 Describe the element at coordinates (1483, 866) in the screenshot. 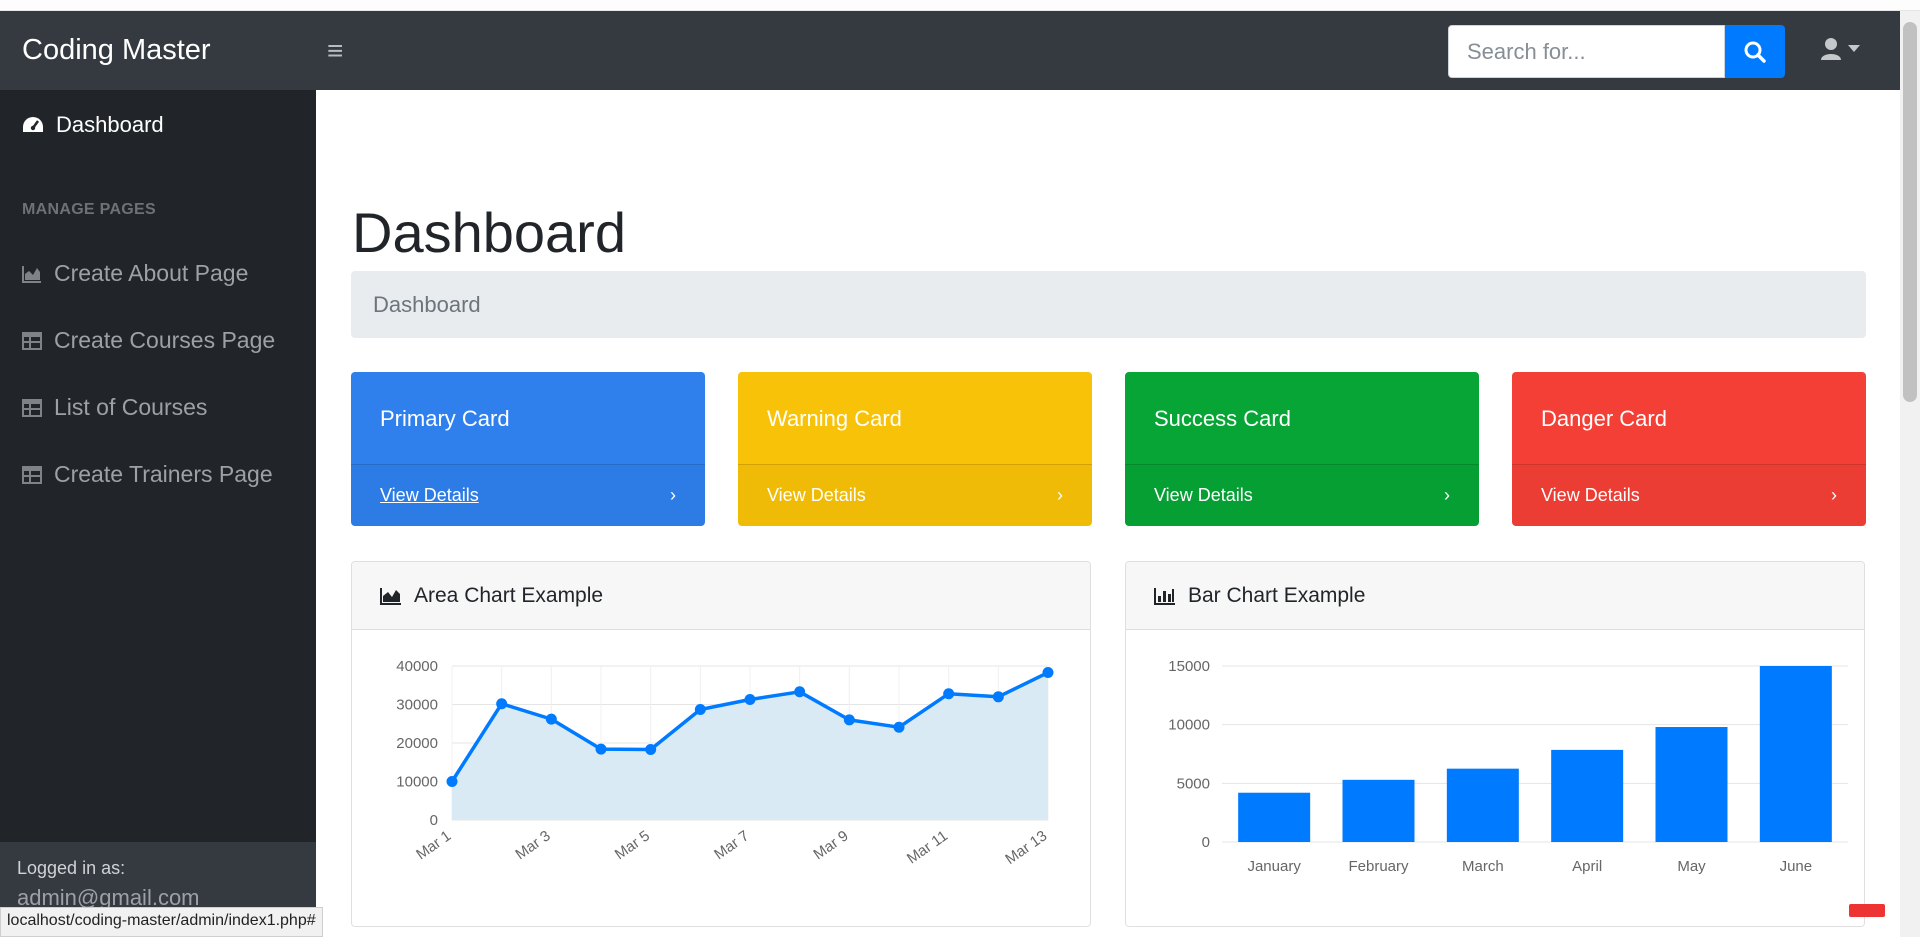

I see `x-tick-label: March` at that location.